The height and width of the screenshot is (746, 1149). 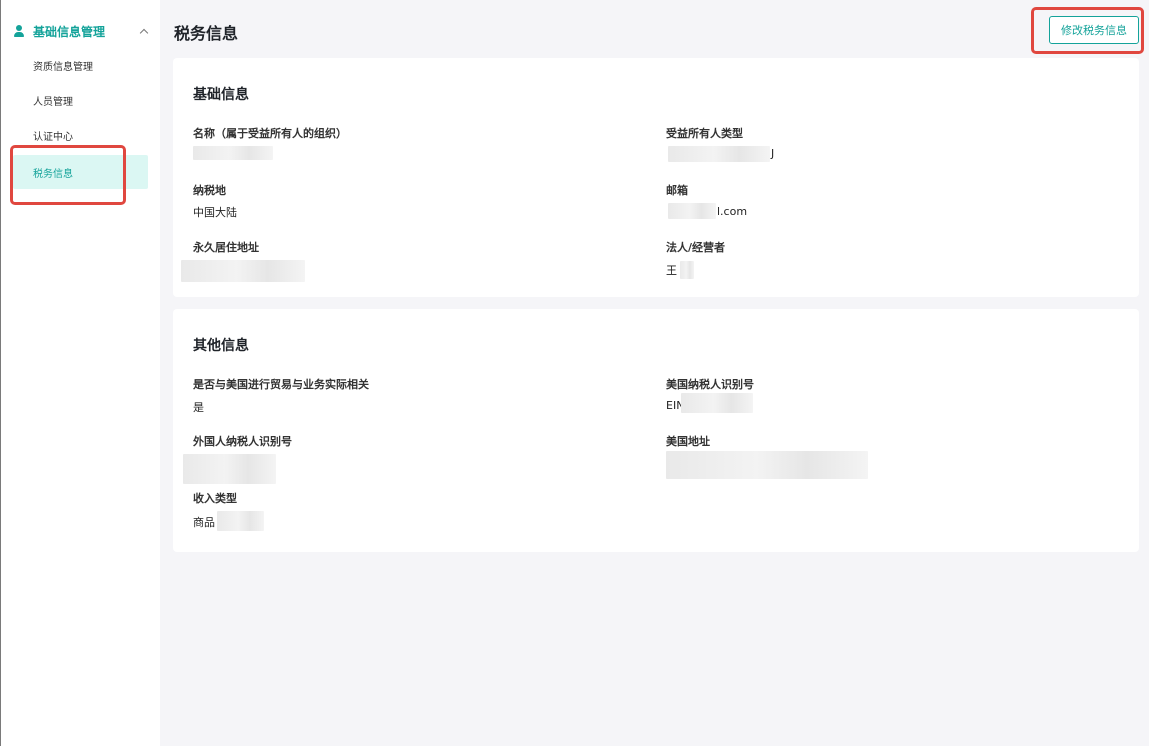 I want to click on field-label-email: 邮箱, so click(x=677, y=190).